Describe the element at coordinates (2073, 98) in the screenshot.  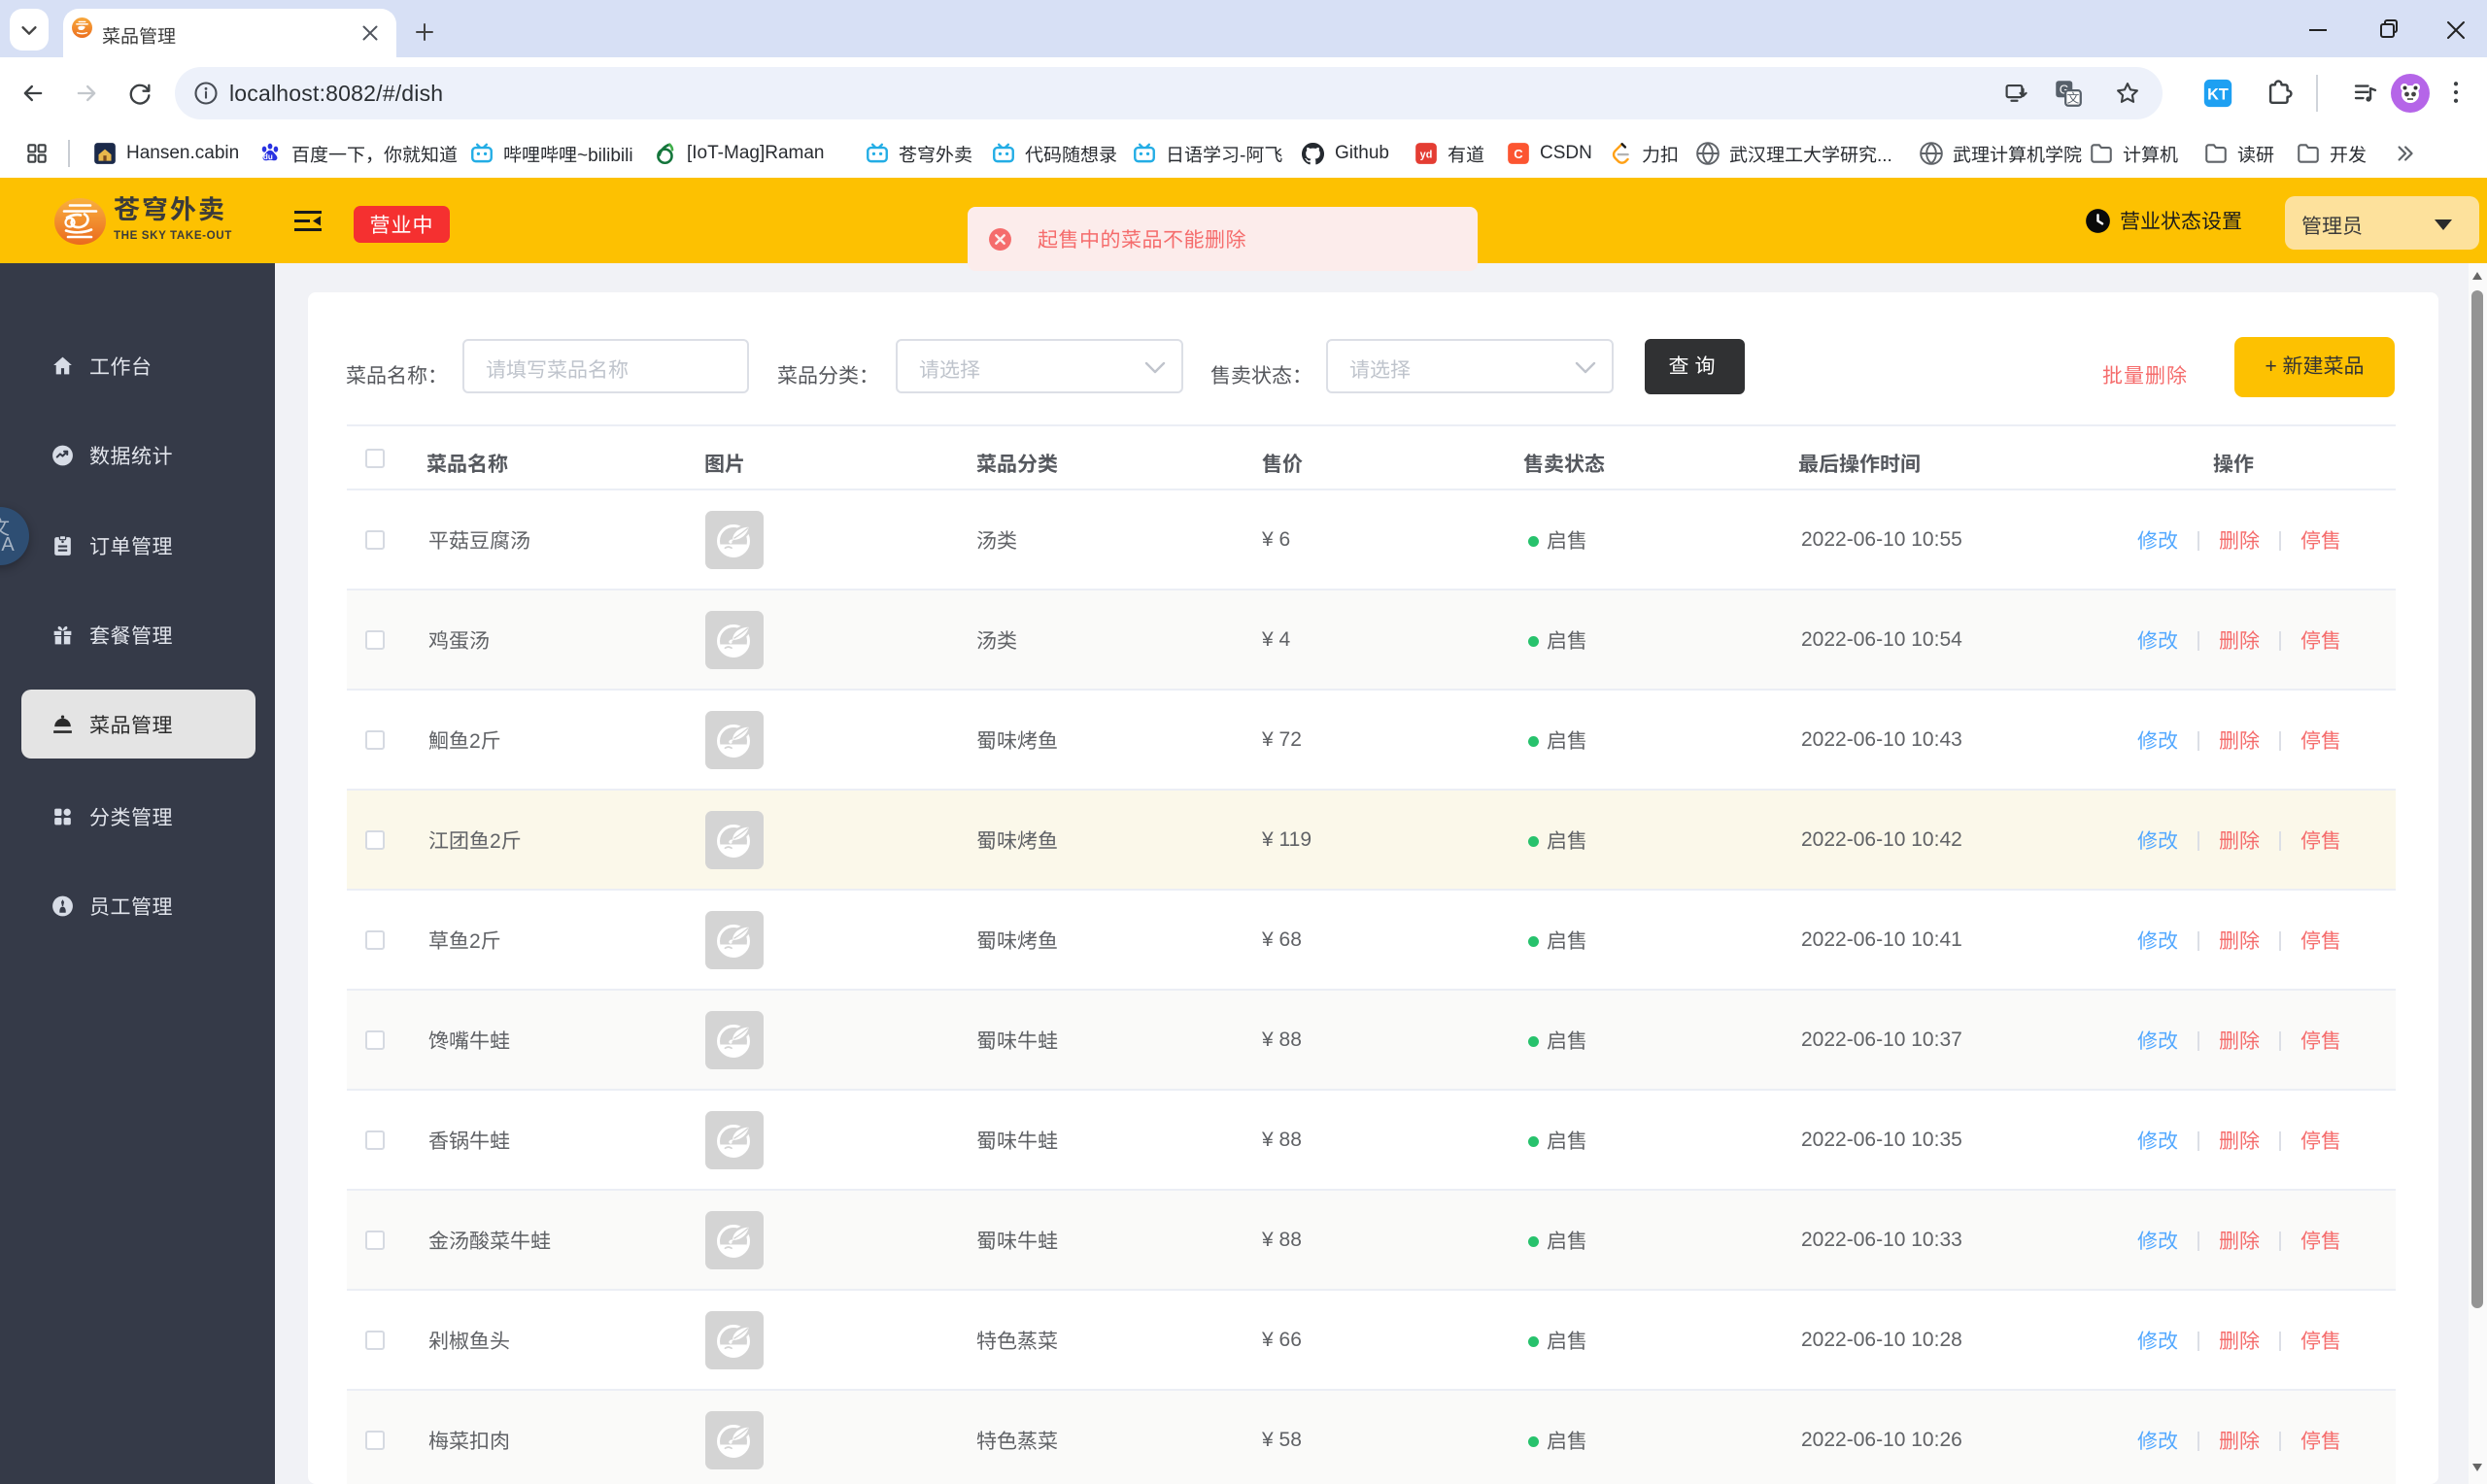
I see `svg-text: 文` at that location.